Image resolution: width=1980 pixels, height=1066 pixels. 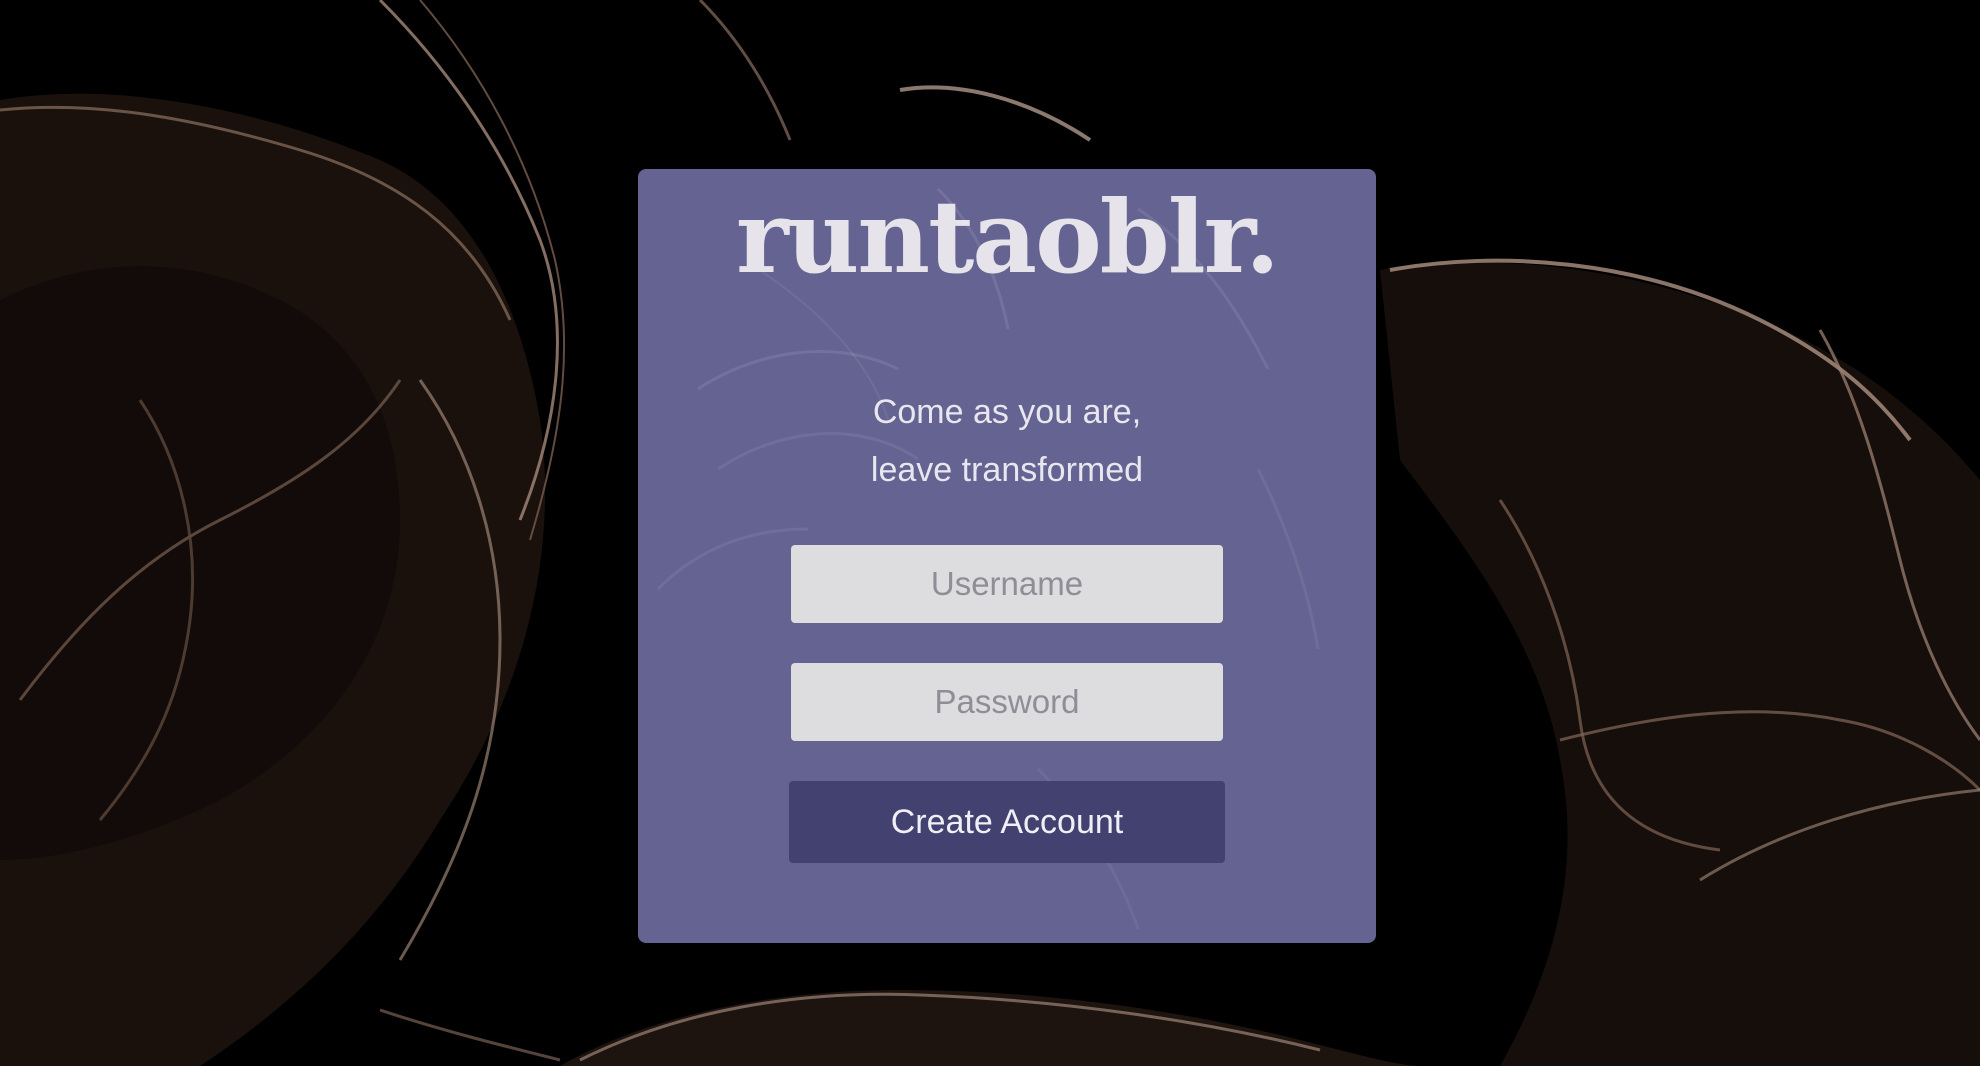 What do you see at coordinates (1007, 470) in the screenshot?
I see `tagline-line-2: leave transformed` at bounding box center [1007, 470].